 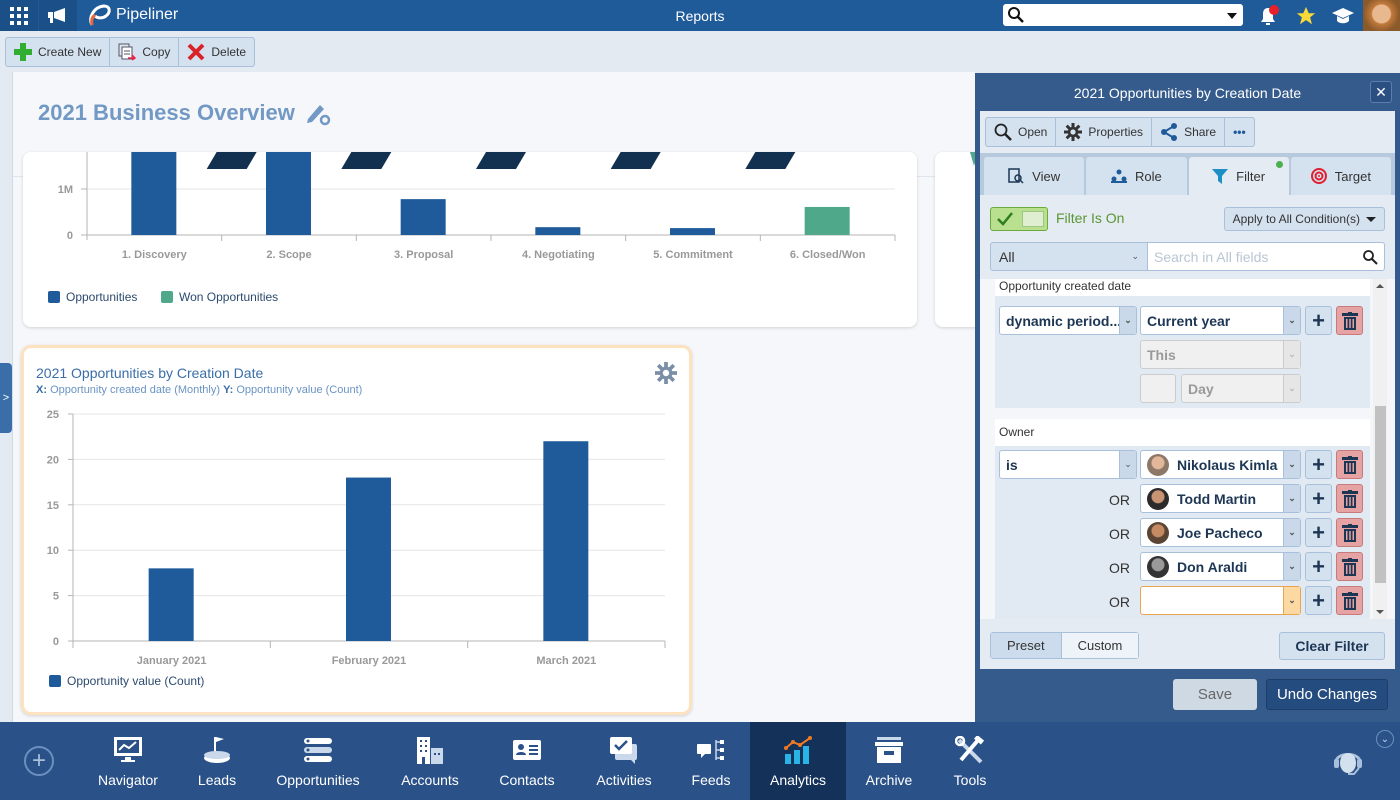 I want to click on add-condition-button: +, so click(x=1318, y=320).